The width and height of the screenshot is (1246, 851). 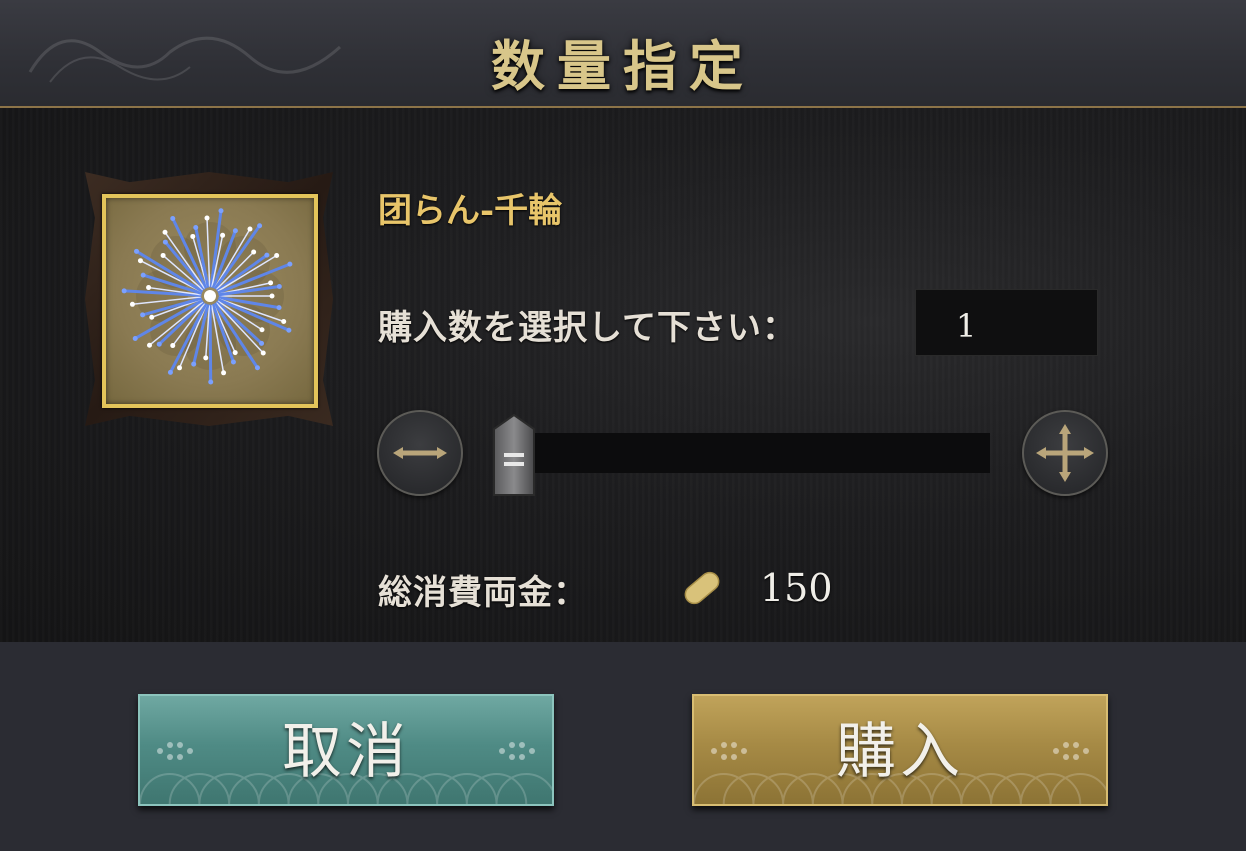 What do you see at coordinates (747, 453) in the screenshot?
I see `quantity-slider` at bounding box center [747, 453].